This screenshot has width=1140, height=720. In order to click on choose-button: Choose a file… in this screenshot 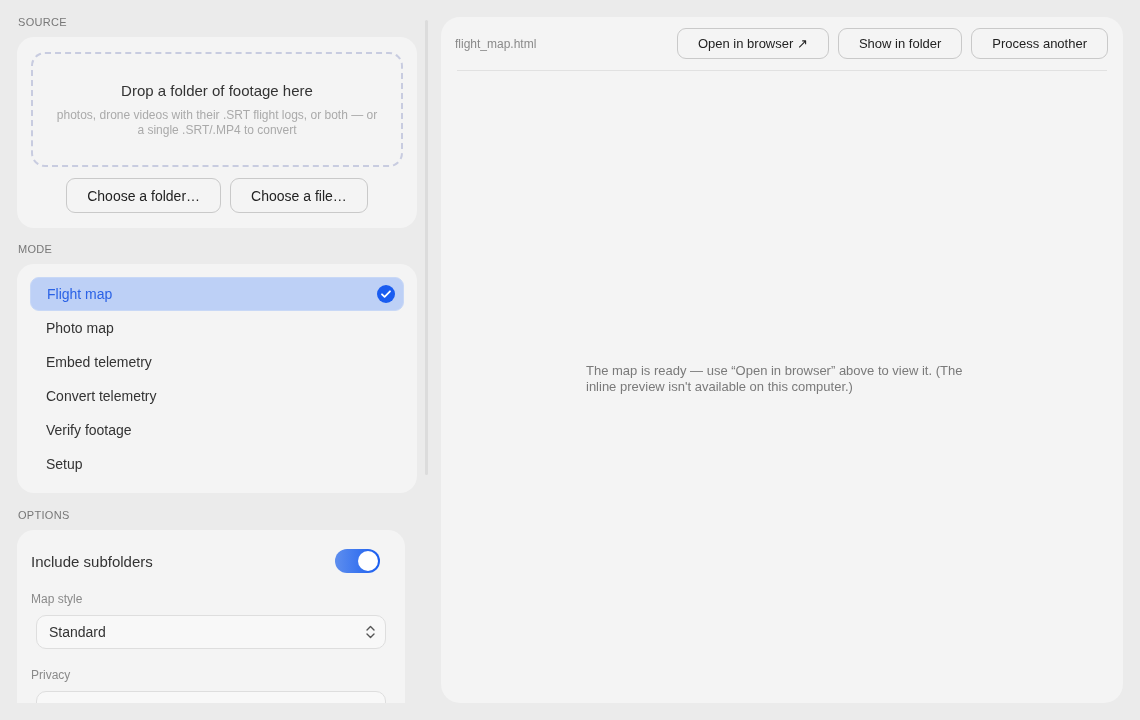, I will do `click(299, 195)`.